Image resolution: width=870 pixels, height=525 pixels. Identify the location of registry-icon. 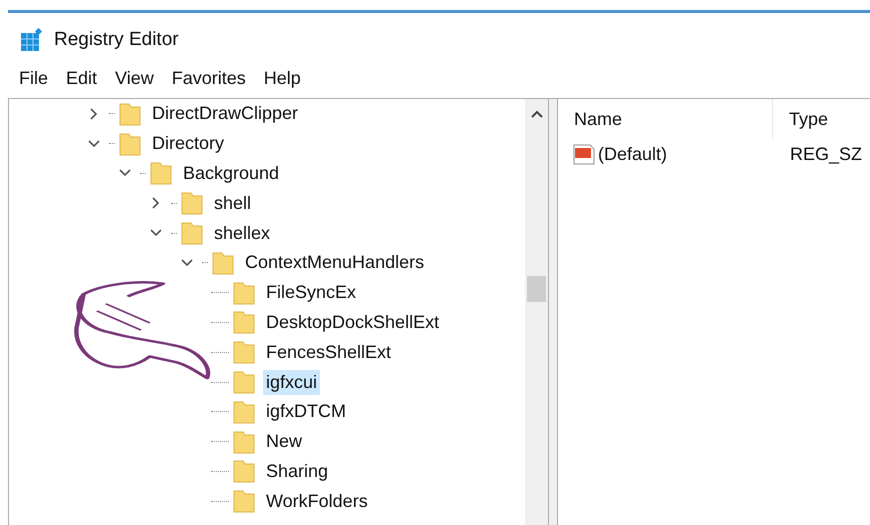
(32, 40).